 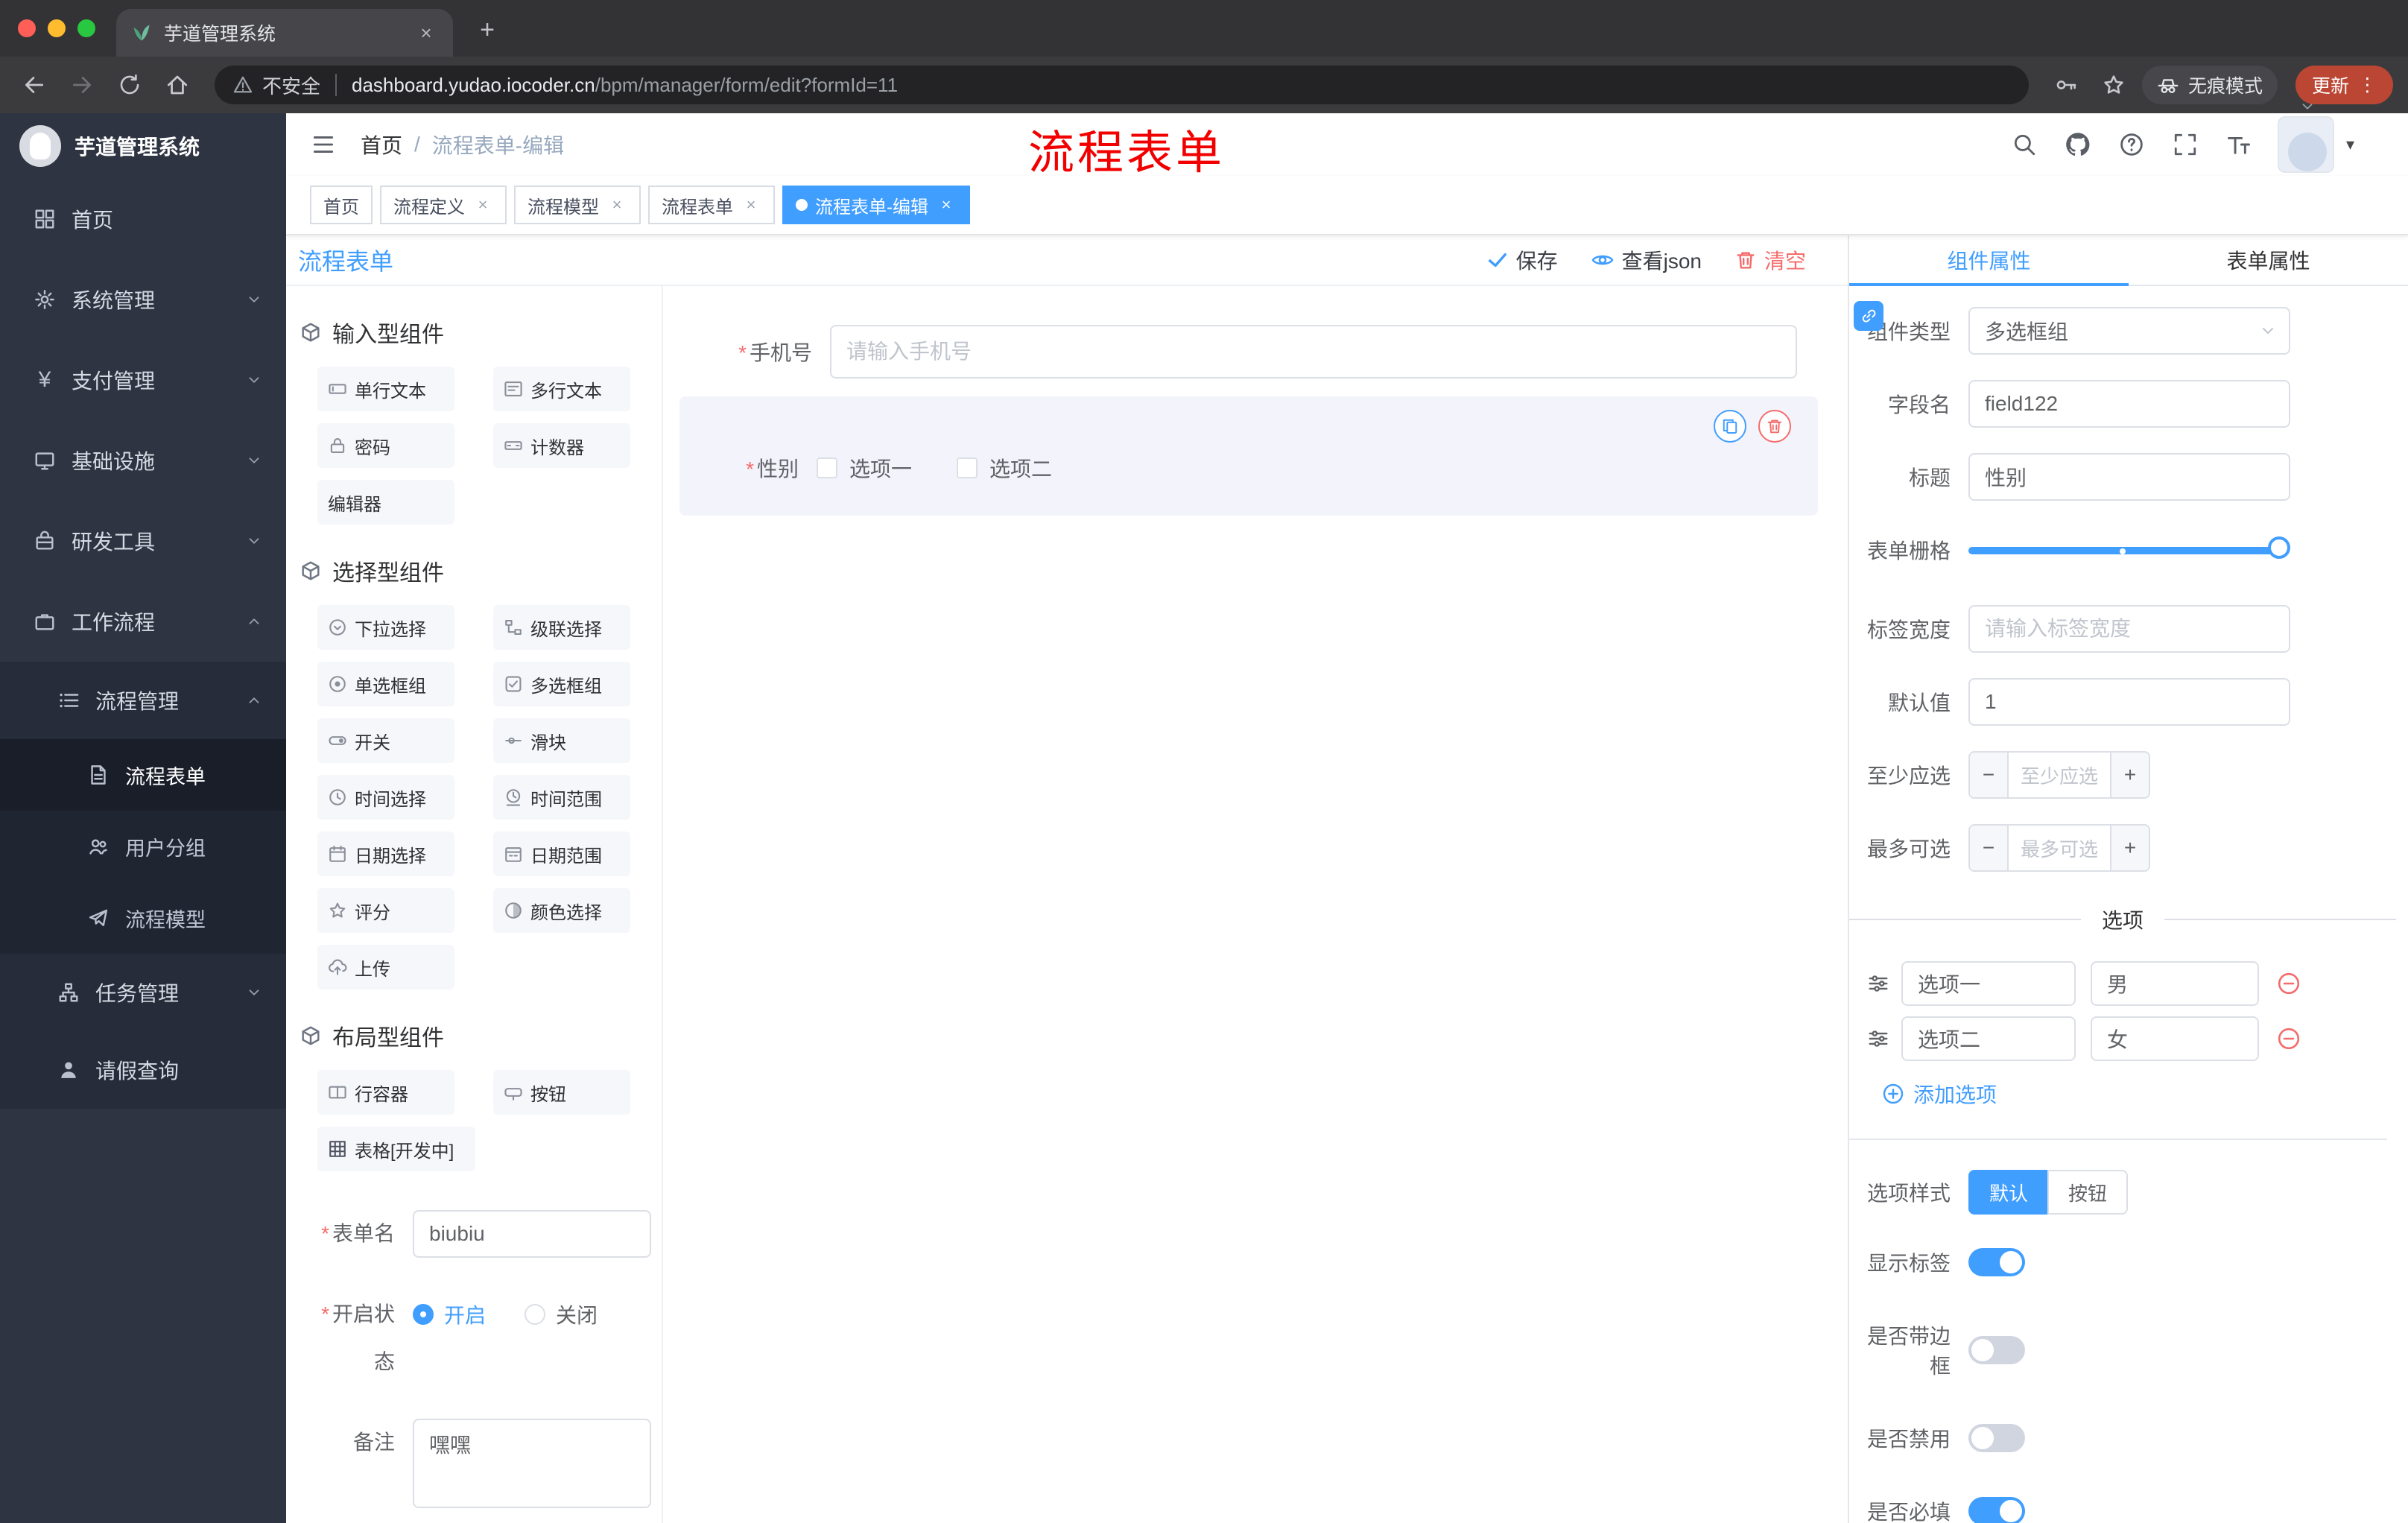 What do you see at coordinates (341, 205) in the screenshot?
I see `tag-home: 首页` at bounding box center [341, 205].